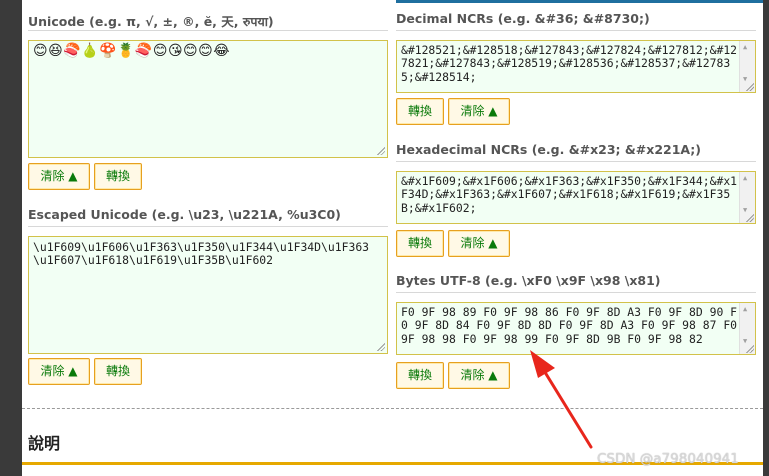 The image size is (769, 476). Describe the element at coordinates (668, 459) in the screenshot. I see `watermark: CSDN @a798040941` at that location.